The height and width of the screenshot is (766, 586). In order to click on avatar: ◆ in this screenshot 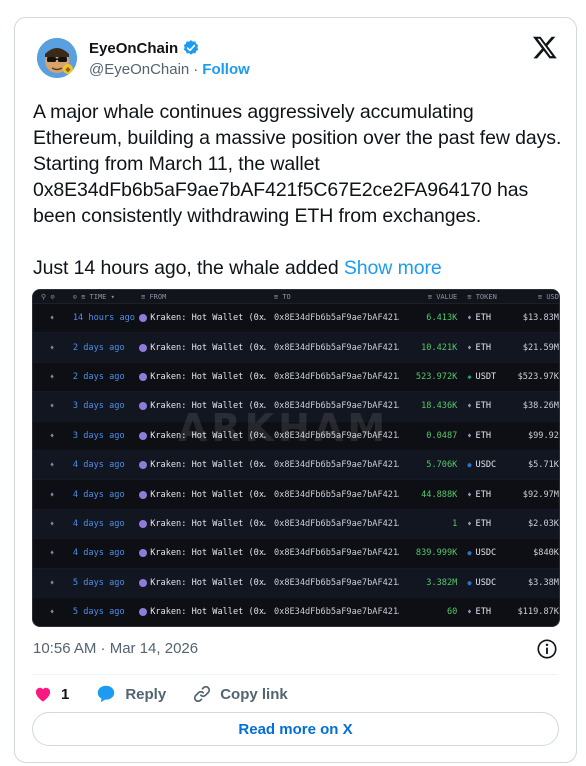, I will do `click(57, 58)`.